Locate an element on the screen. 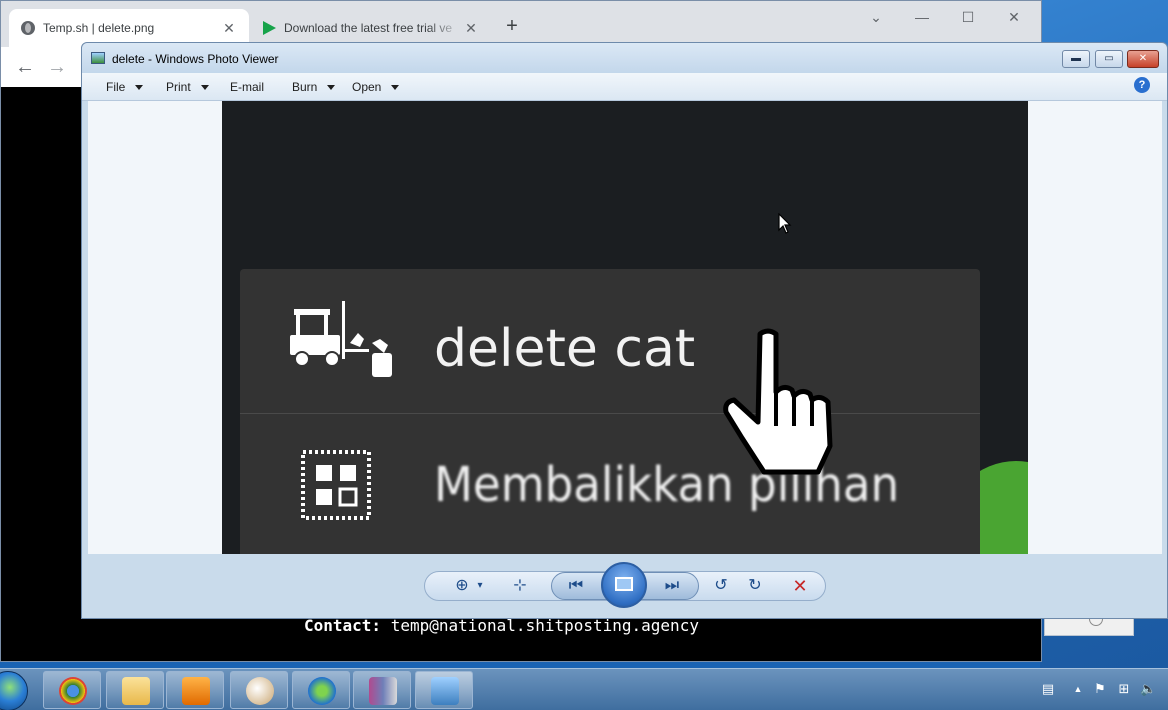 This screenshot has width=1168, height=710. fit-window-icon: ⊹ is located at coordinates (520, 586).